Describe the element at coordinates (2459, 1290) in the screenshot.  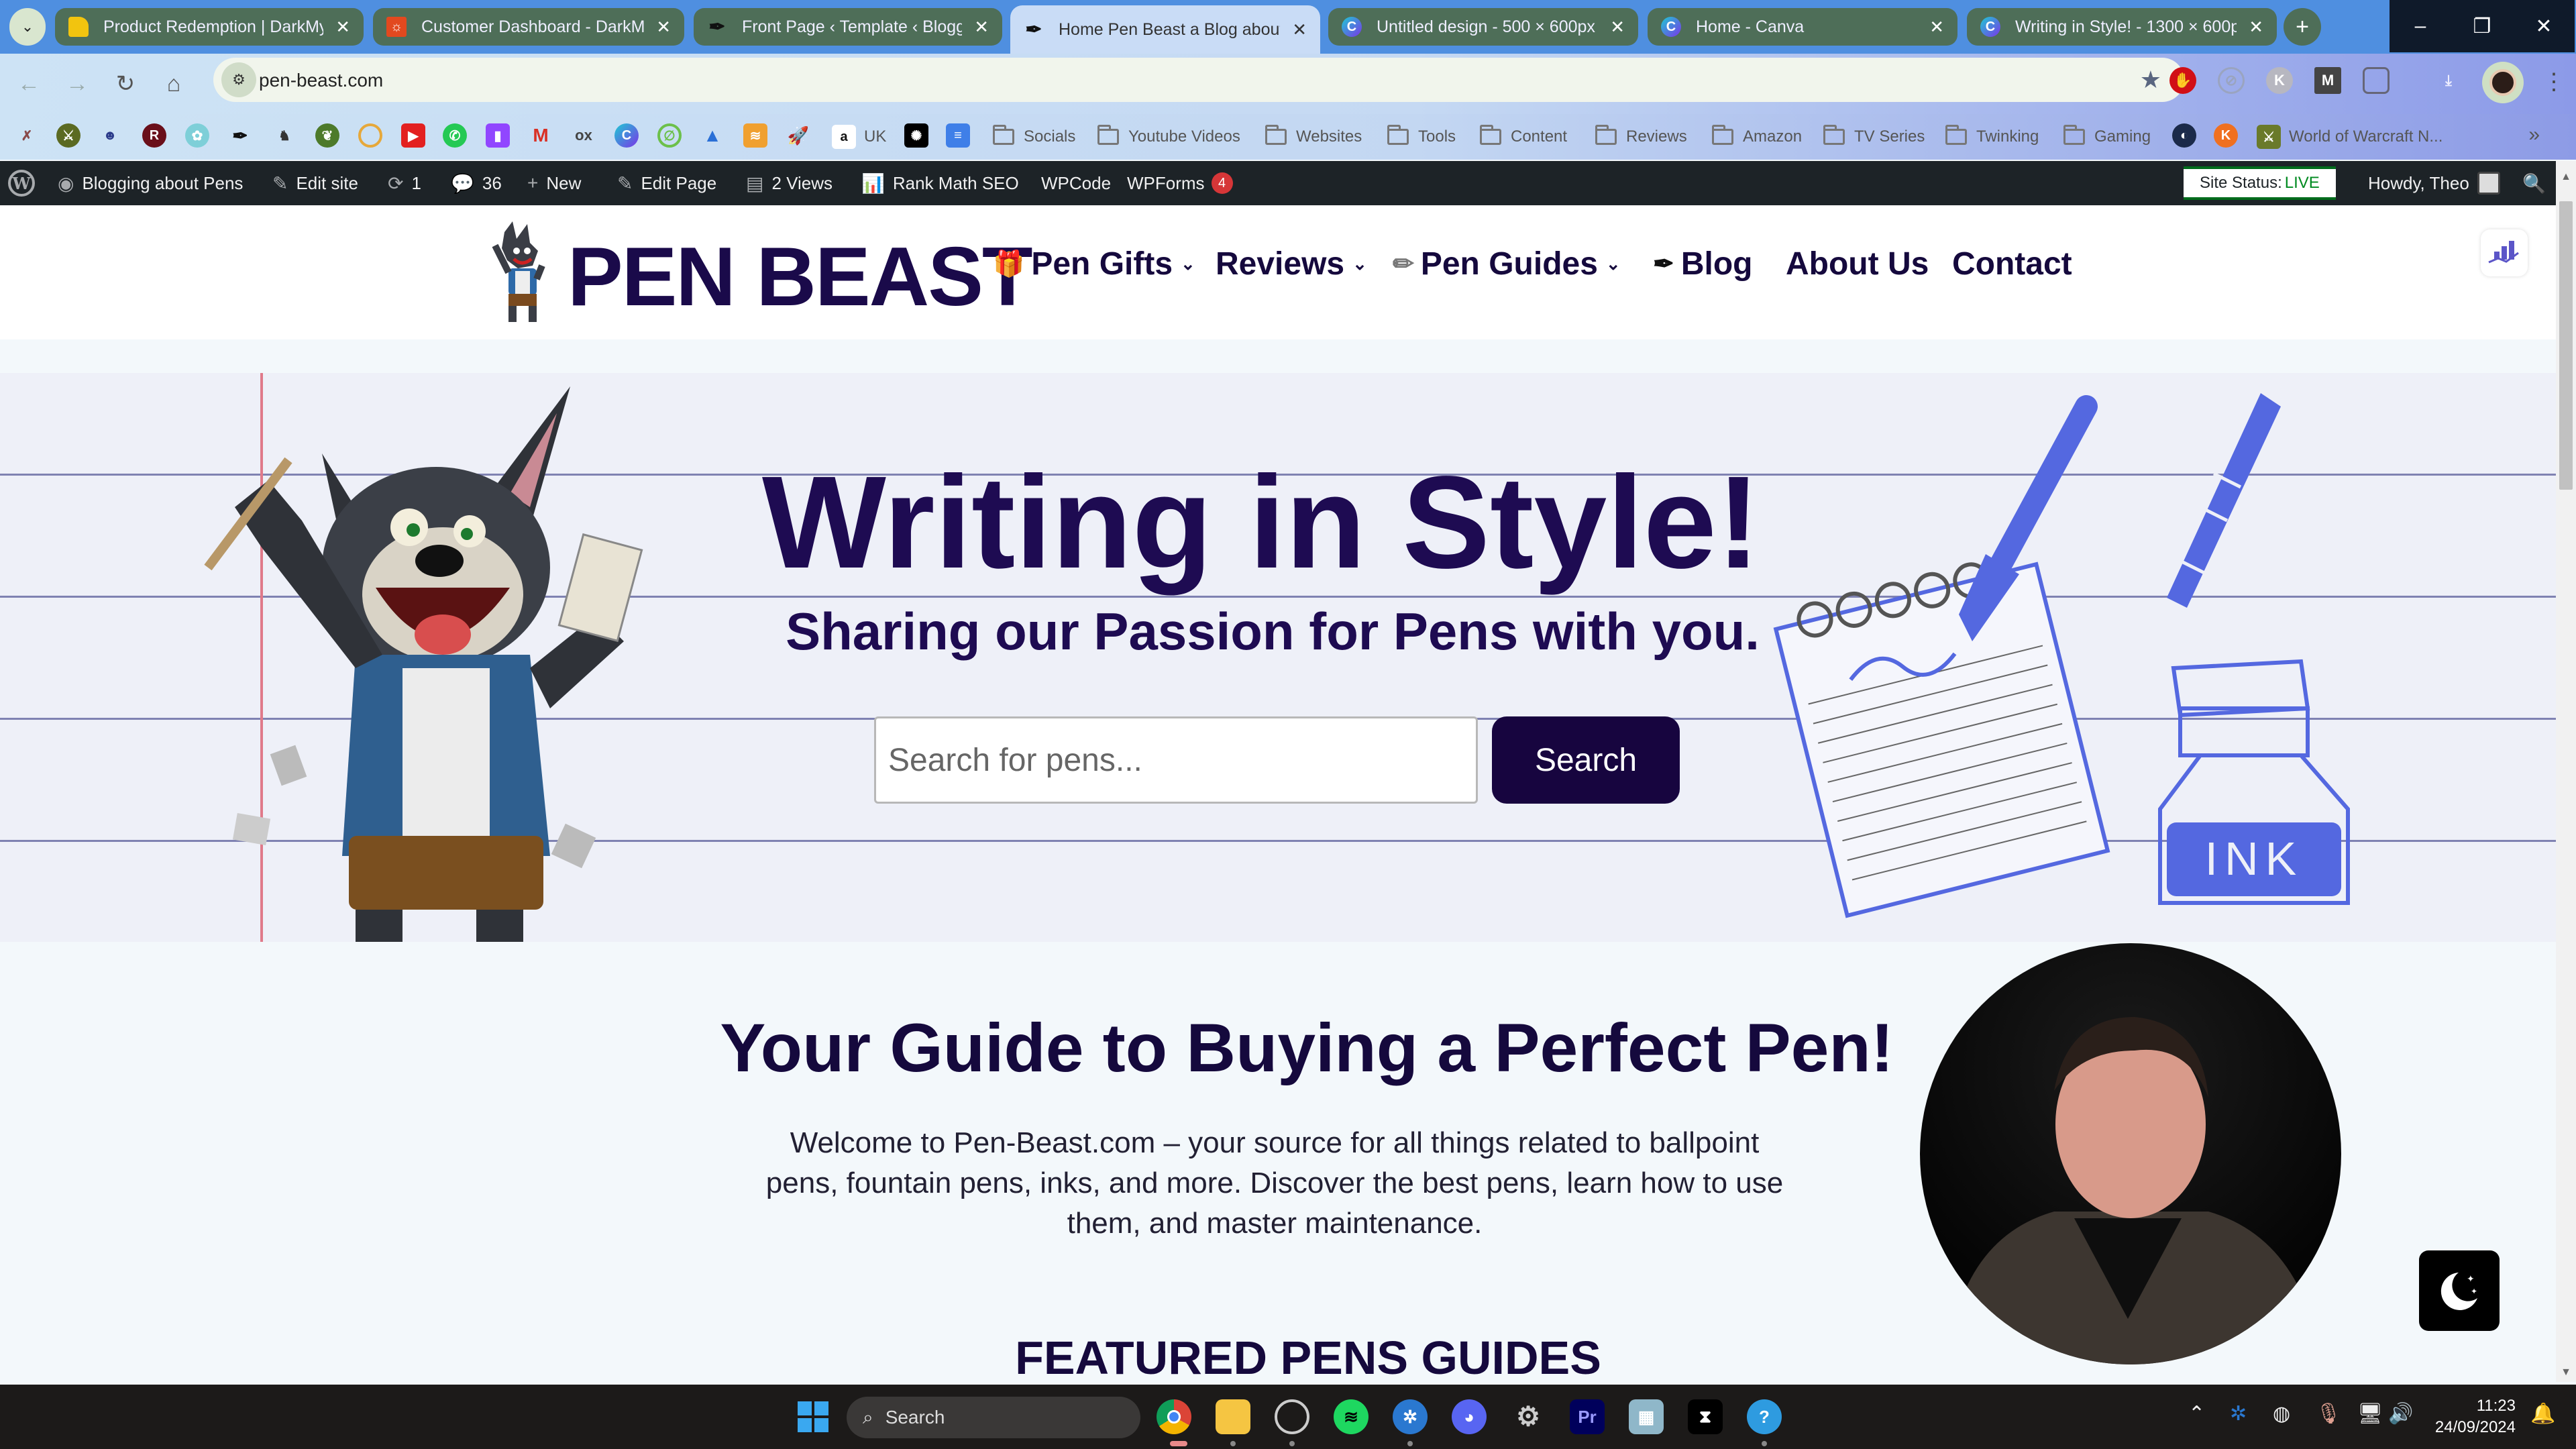
I see `dark-mode-toggle: ✦ ✦` at that location.